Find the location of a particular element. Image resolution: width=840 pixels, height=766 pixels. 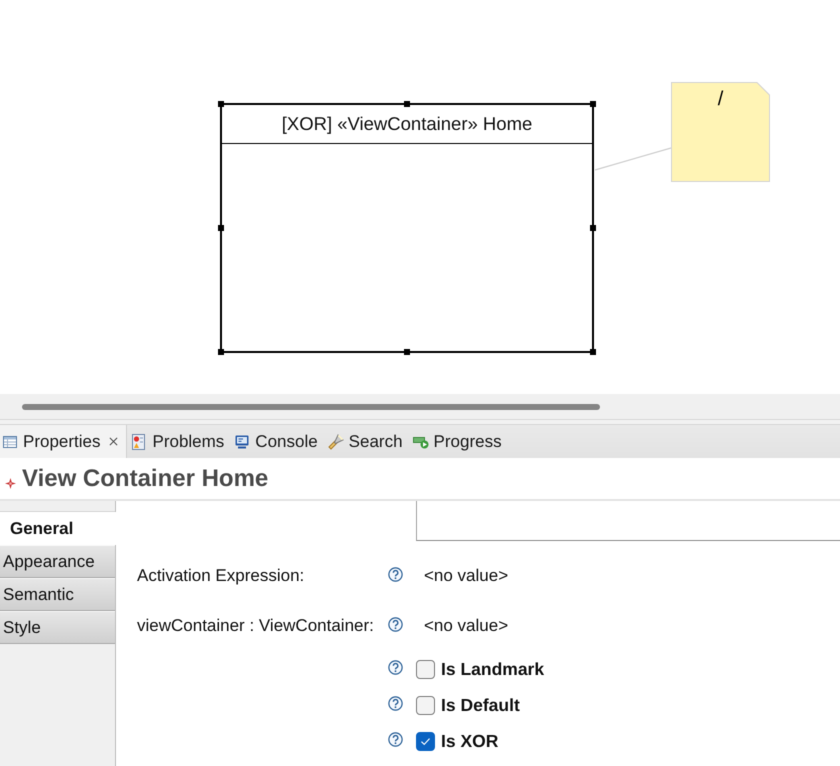

scrollbar-thumb is located at coordinates (311, 407).